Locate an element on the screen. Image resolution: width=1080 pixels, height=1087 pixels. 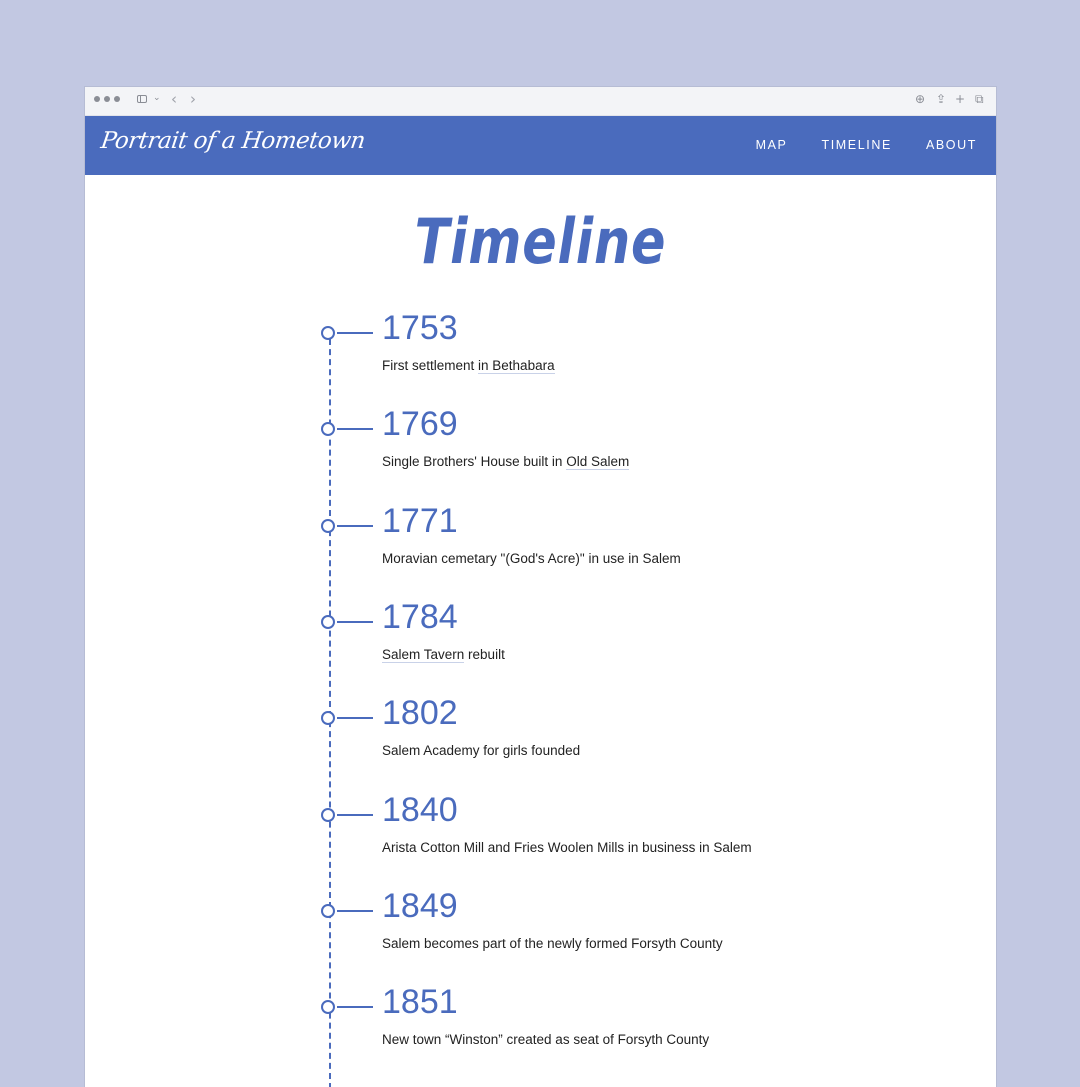
timeline-year: 1771 is located at coordinates (420, 520).